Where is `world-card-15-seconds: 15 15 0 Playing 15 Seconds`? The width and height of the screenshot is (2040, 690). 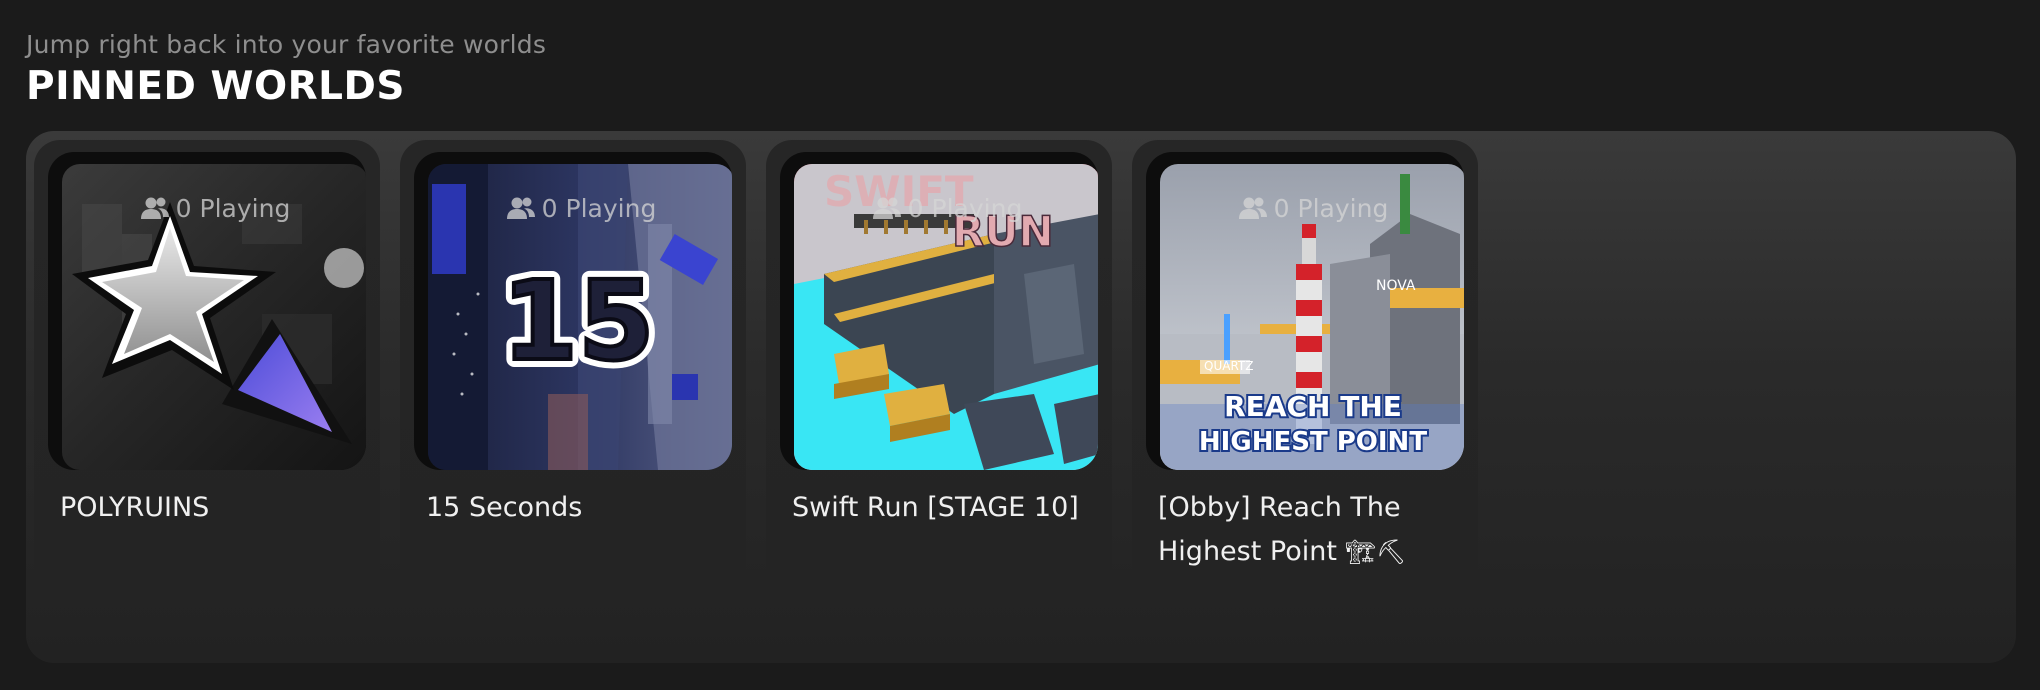
world-card-15-seconds: 15 15 0 Playing 15 Seconds is located at coordinates (573, 368).